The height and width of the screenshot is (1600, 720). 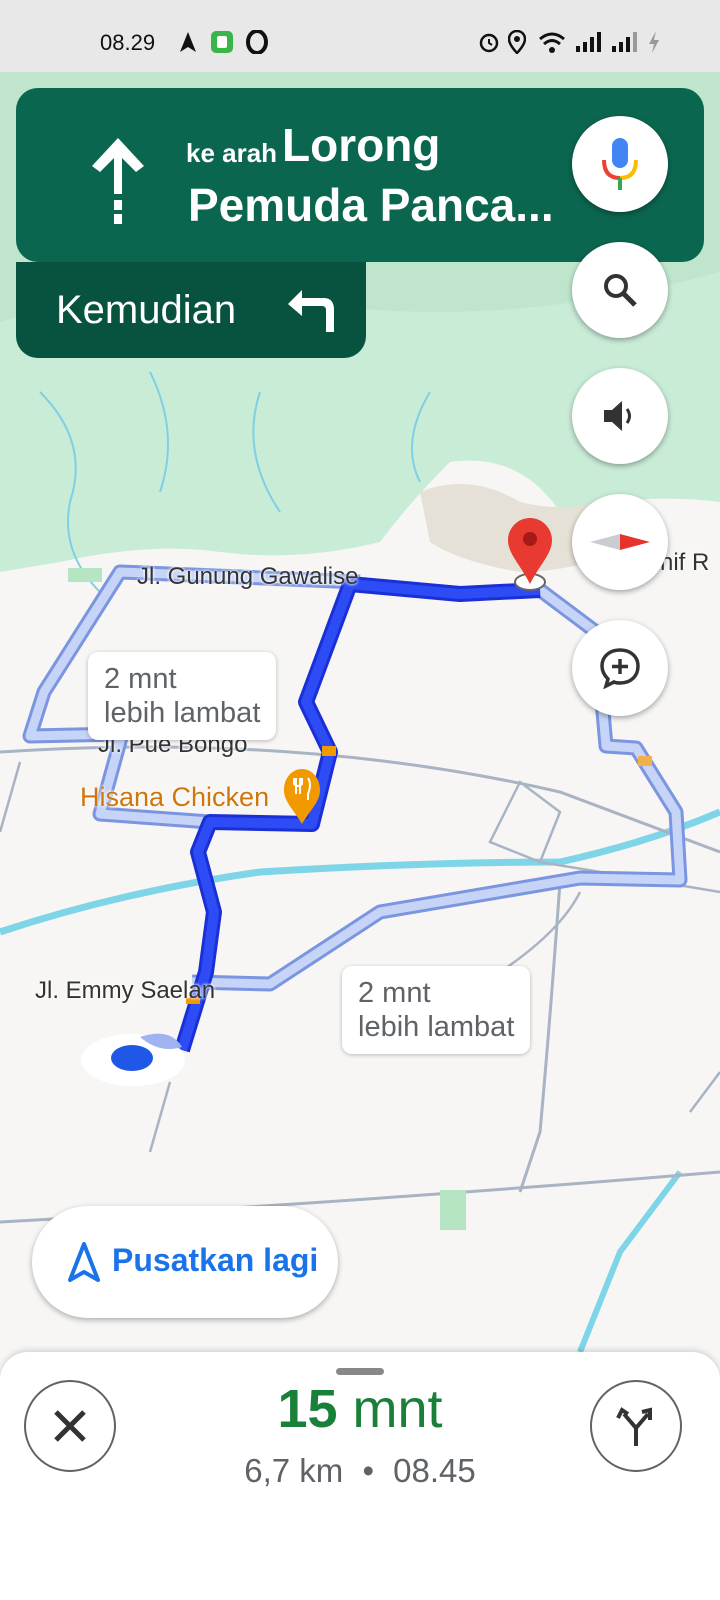 I want to click on next-turn-card: Kemudian, so click(x=191, y=310).